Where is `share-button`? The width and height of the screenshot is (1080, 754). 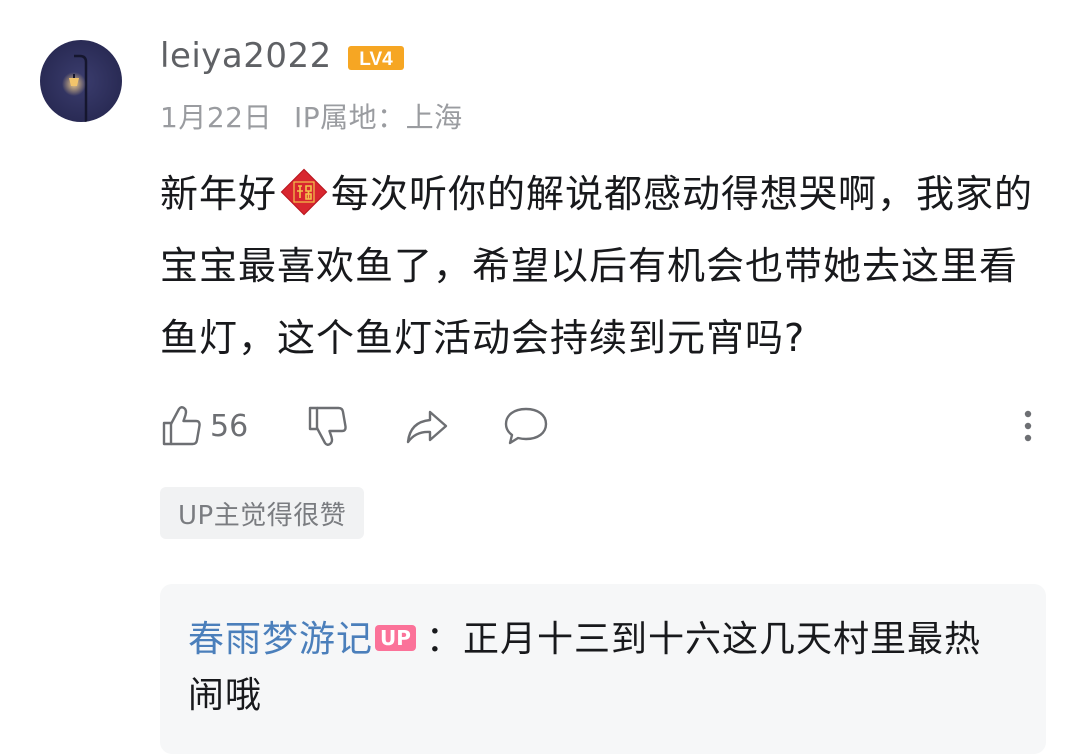
share-button is located at coordinates (427, 426).